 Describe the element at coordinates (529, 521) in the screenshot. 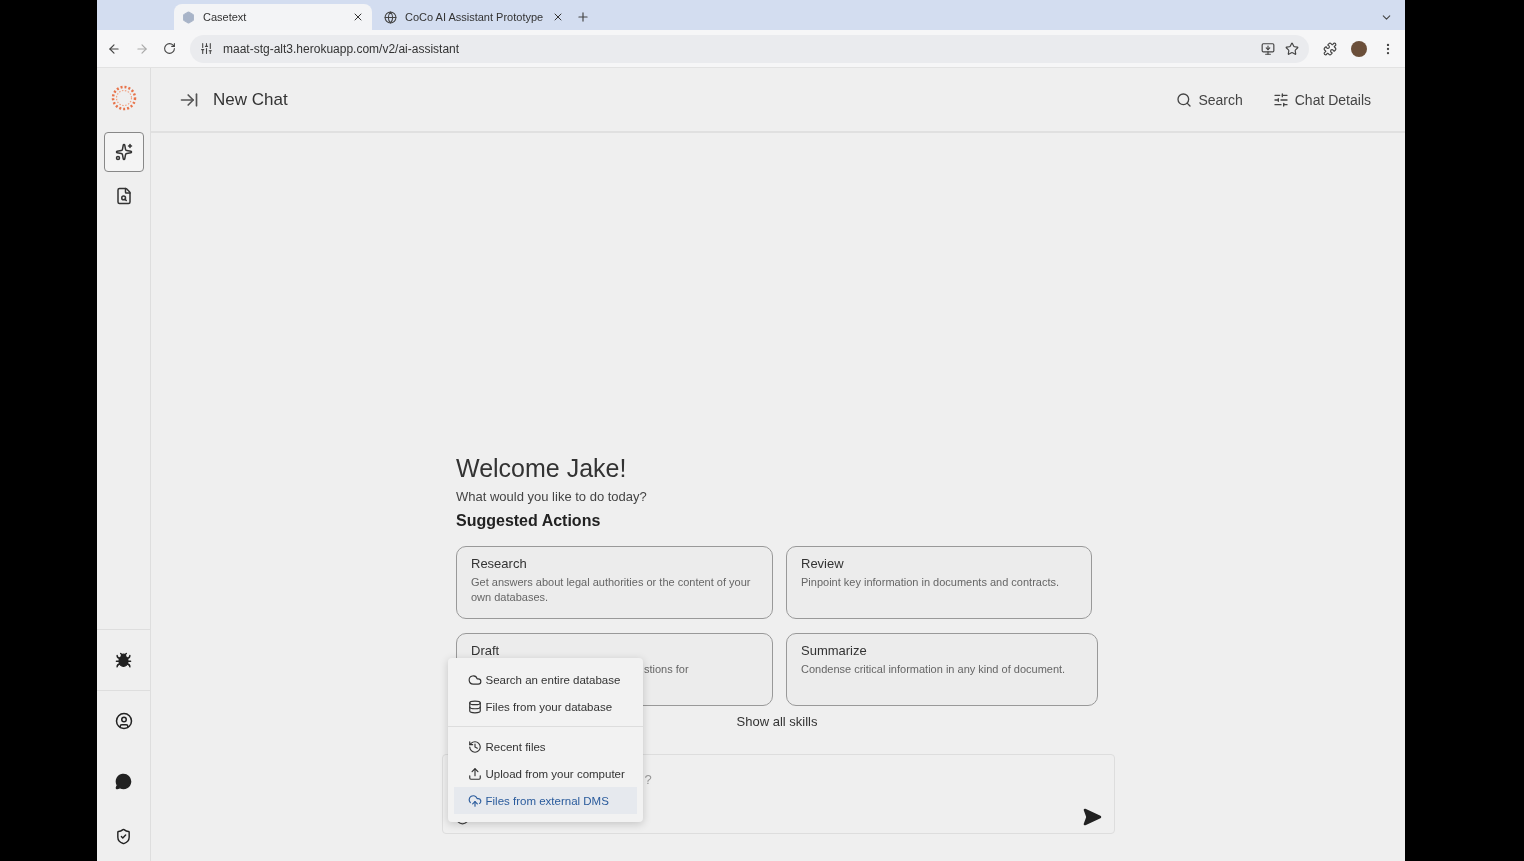

I see `section-heading: Suggested Actions` at that location.